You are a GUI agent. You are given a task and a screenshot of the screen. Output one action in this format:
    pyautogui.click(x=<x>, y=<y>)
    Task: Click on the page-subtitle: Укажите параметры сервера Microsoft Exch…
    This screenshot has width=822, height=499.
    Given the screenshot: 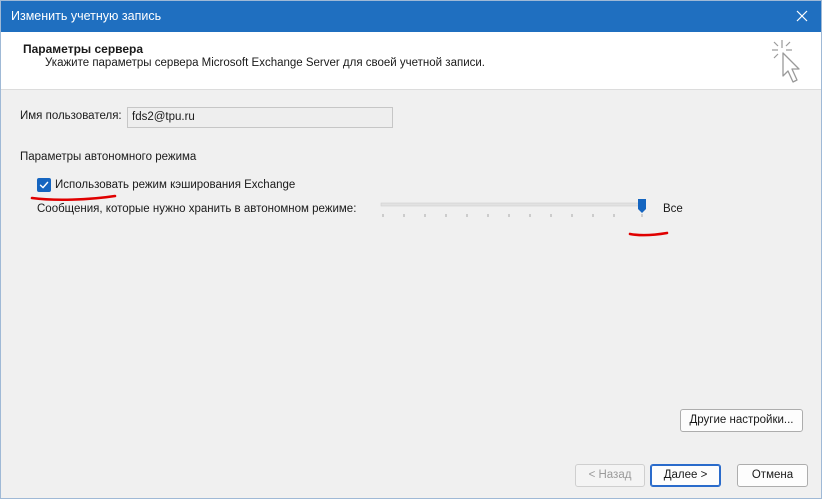 What is the action you would take?
    pyautogui.click(x=265, y=63)
    